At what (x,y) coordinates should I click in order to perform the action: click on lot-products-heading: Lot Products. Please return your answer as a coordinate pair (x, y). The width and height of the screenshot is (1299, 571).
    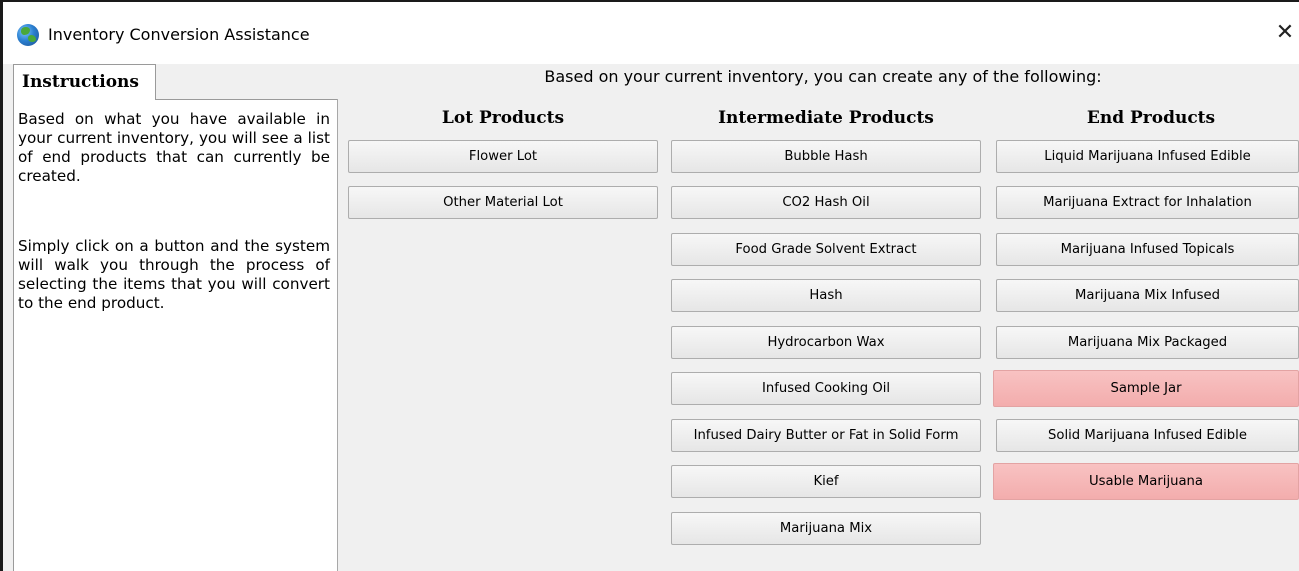
    Looking at the image, I should click on (503, 118).